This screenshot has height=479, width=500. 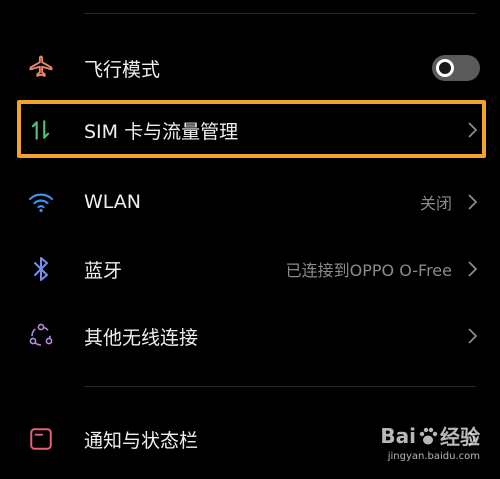 What do you see at coordinates (41, 202) in the screenshot?
I see `wifi-icon` at bounding box center [41, 202].